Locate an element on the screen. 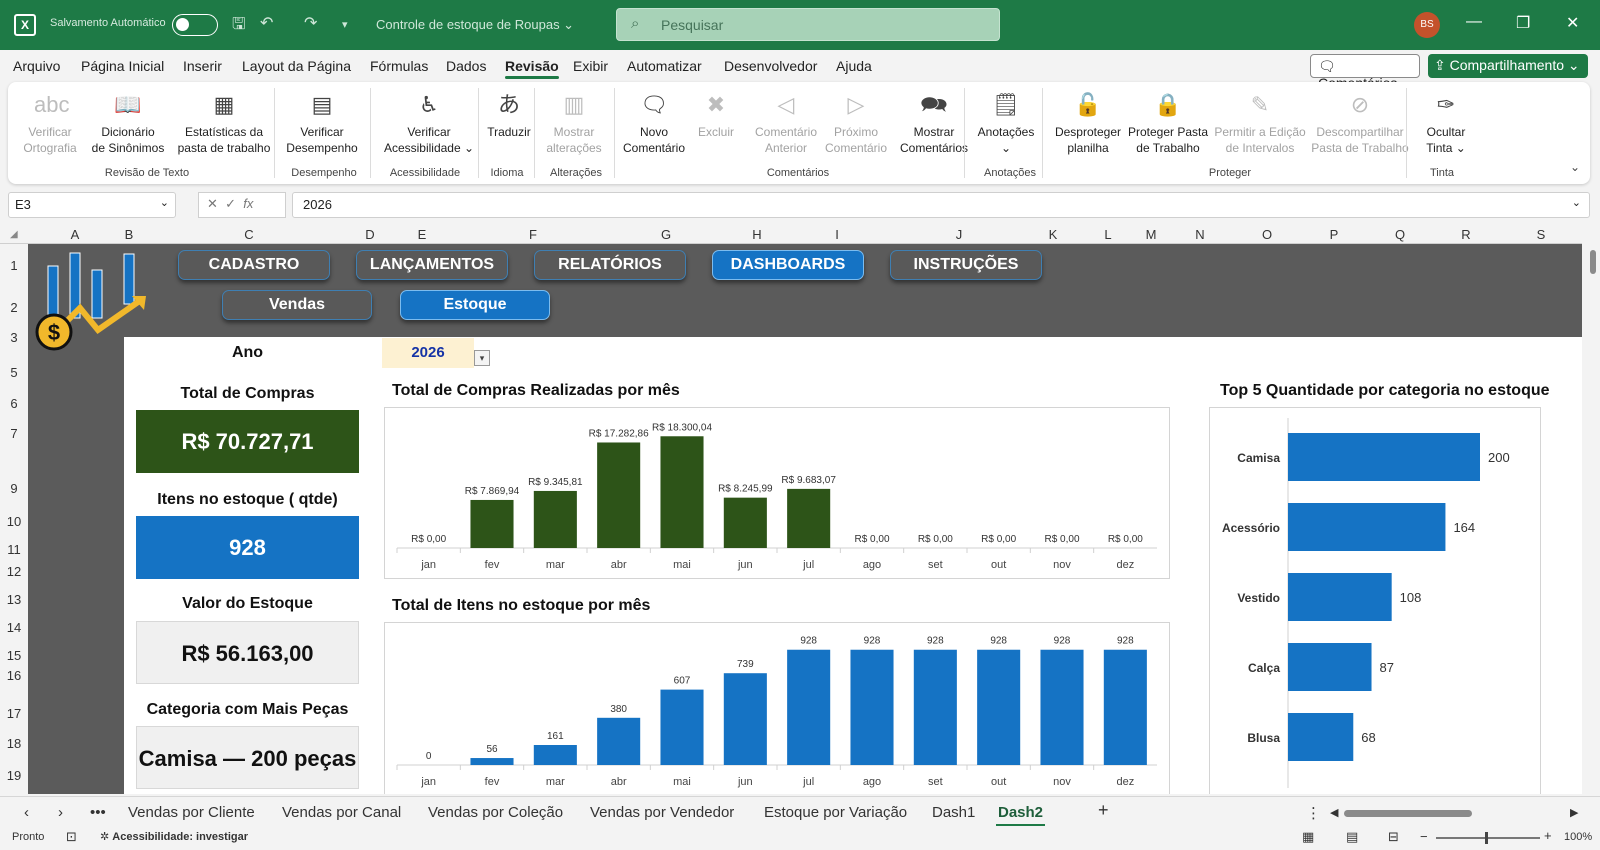  column-header-p: P is located at coordinates (1334, 234).